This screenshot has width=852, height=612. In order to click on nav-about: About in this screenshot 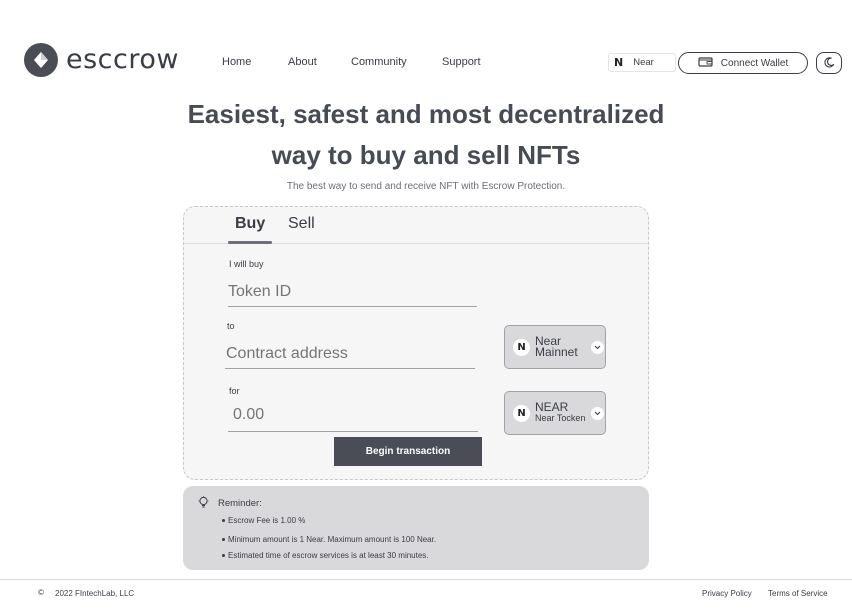, I will do `click(302, 62)`.